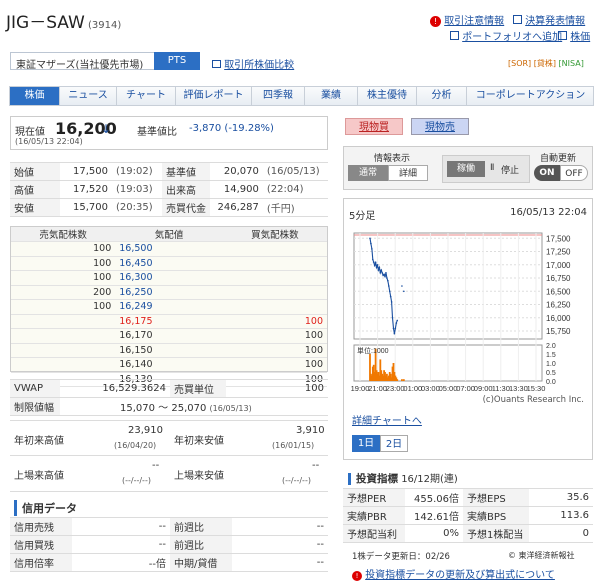  Describe the element at coordinates (63, 278) in the screenshot. I see `sell-qty: 100` at that location.